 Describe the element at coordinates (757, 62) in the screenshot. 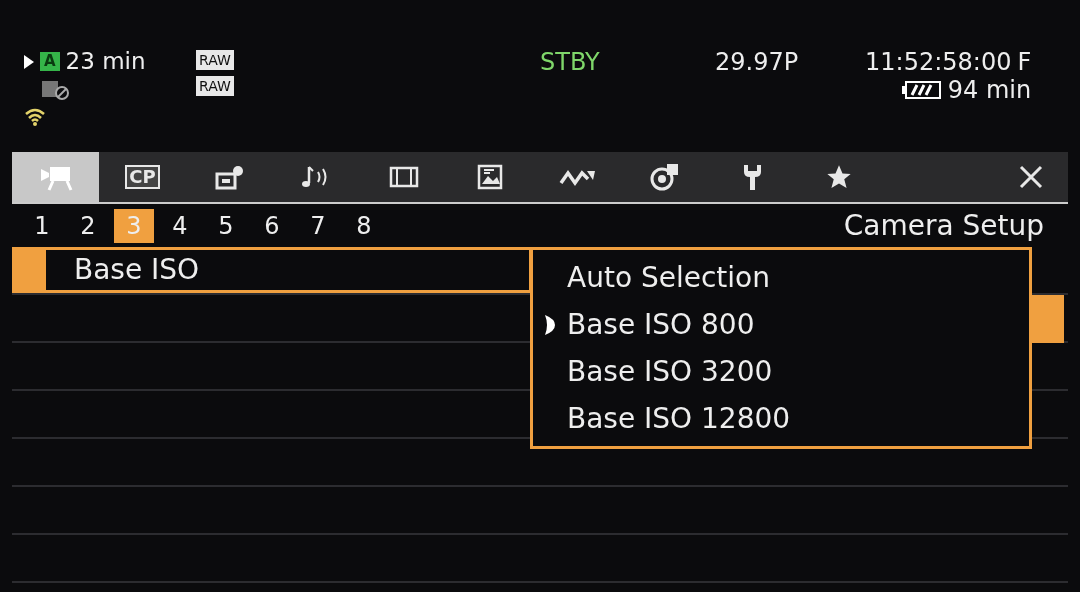

I see `frame-rate: 29.97P` at that location.